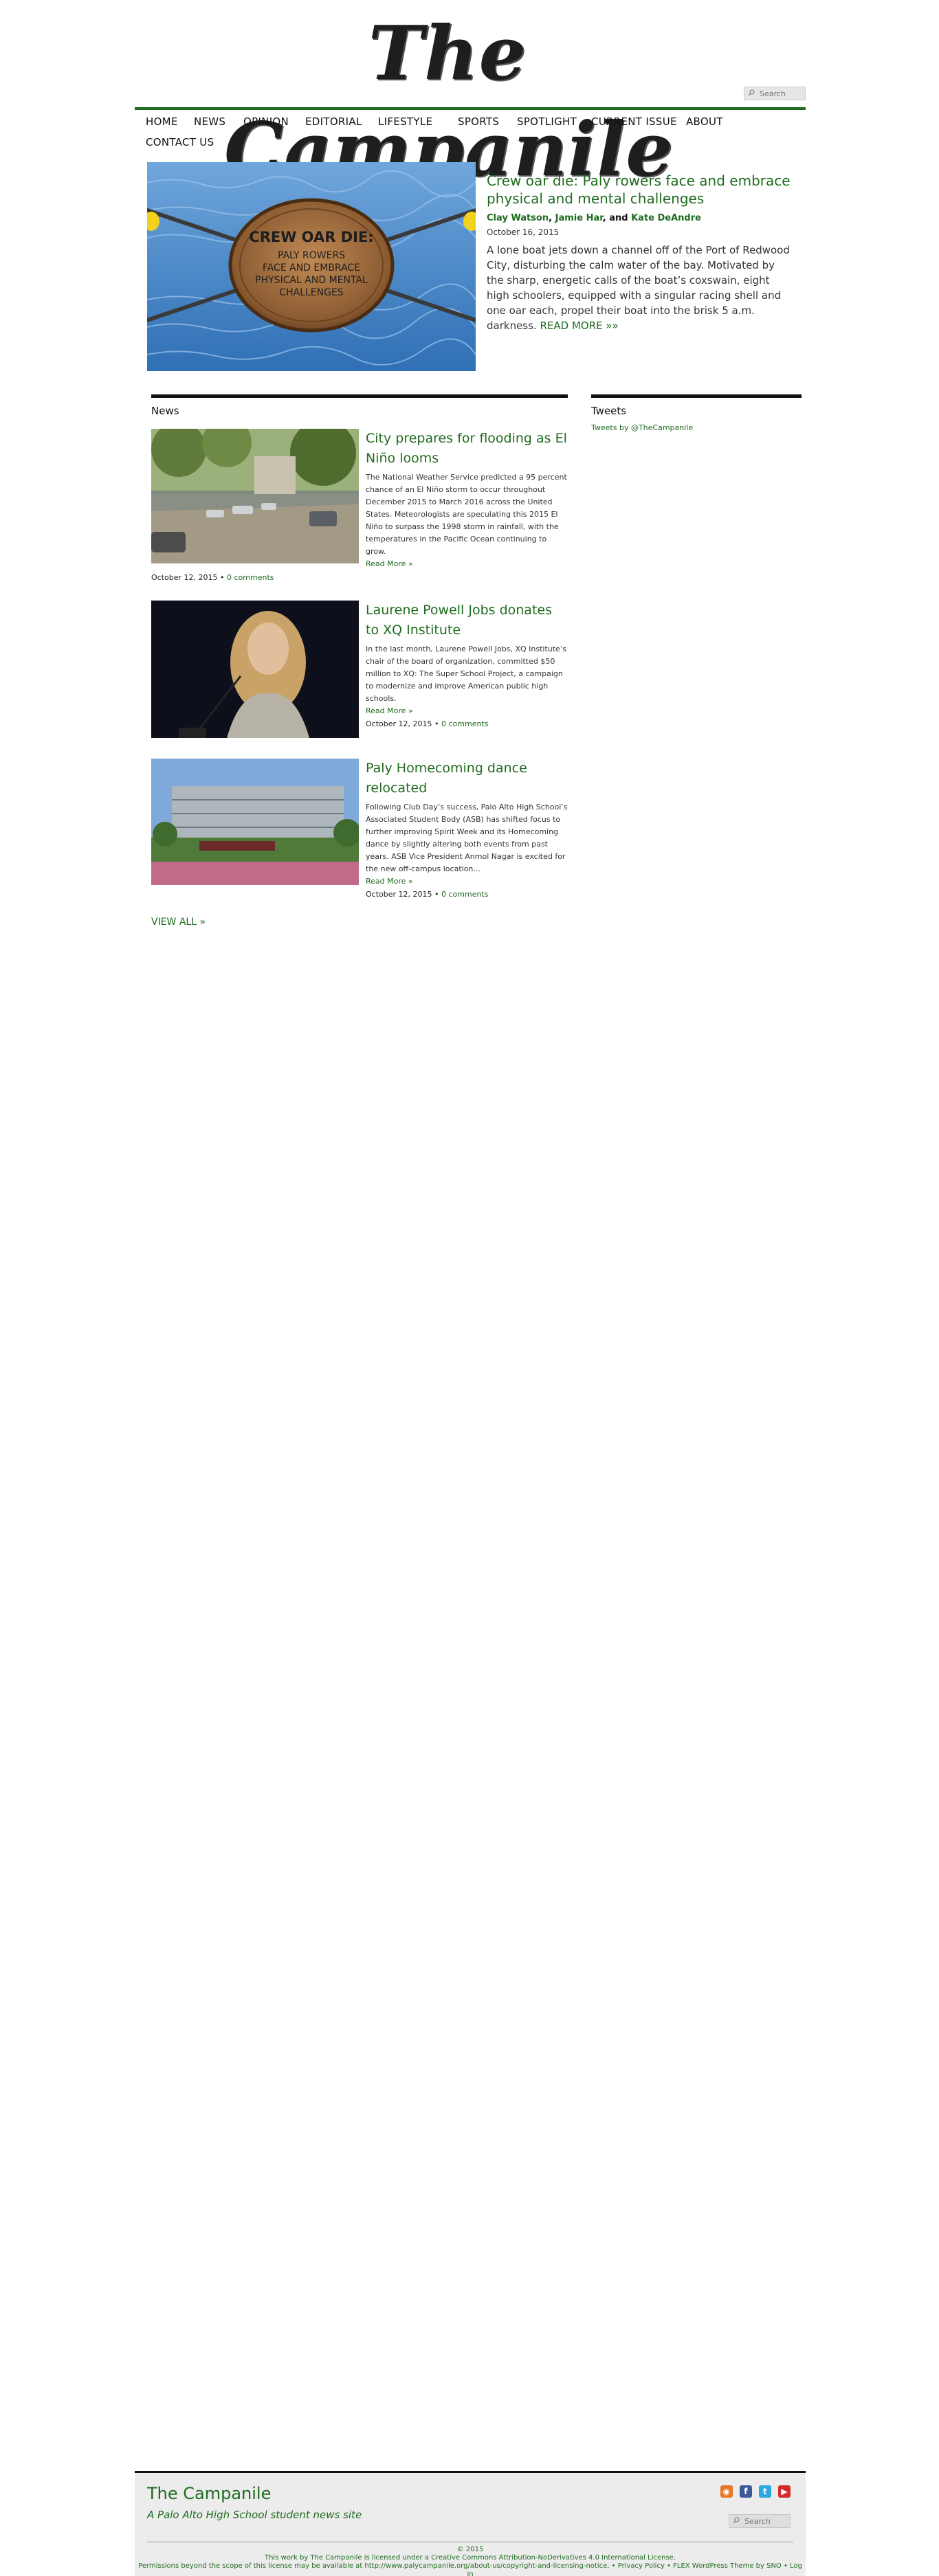  I want to click on sign-line-3: FACE AND EMBRACE, so click(311, 267).